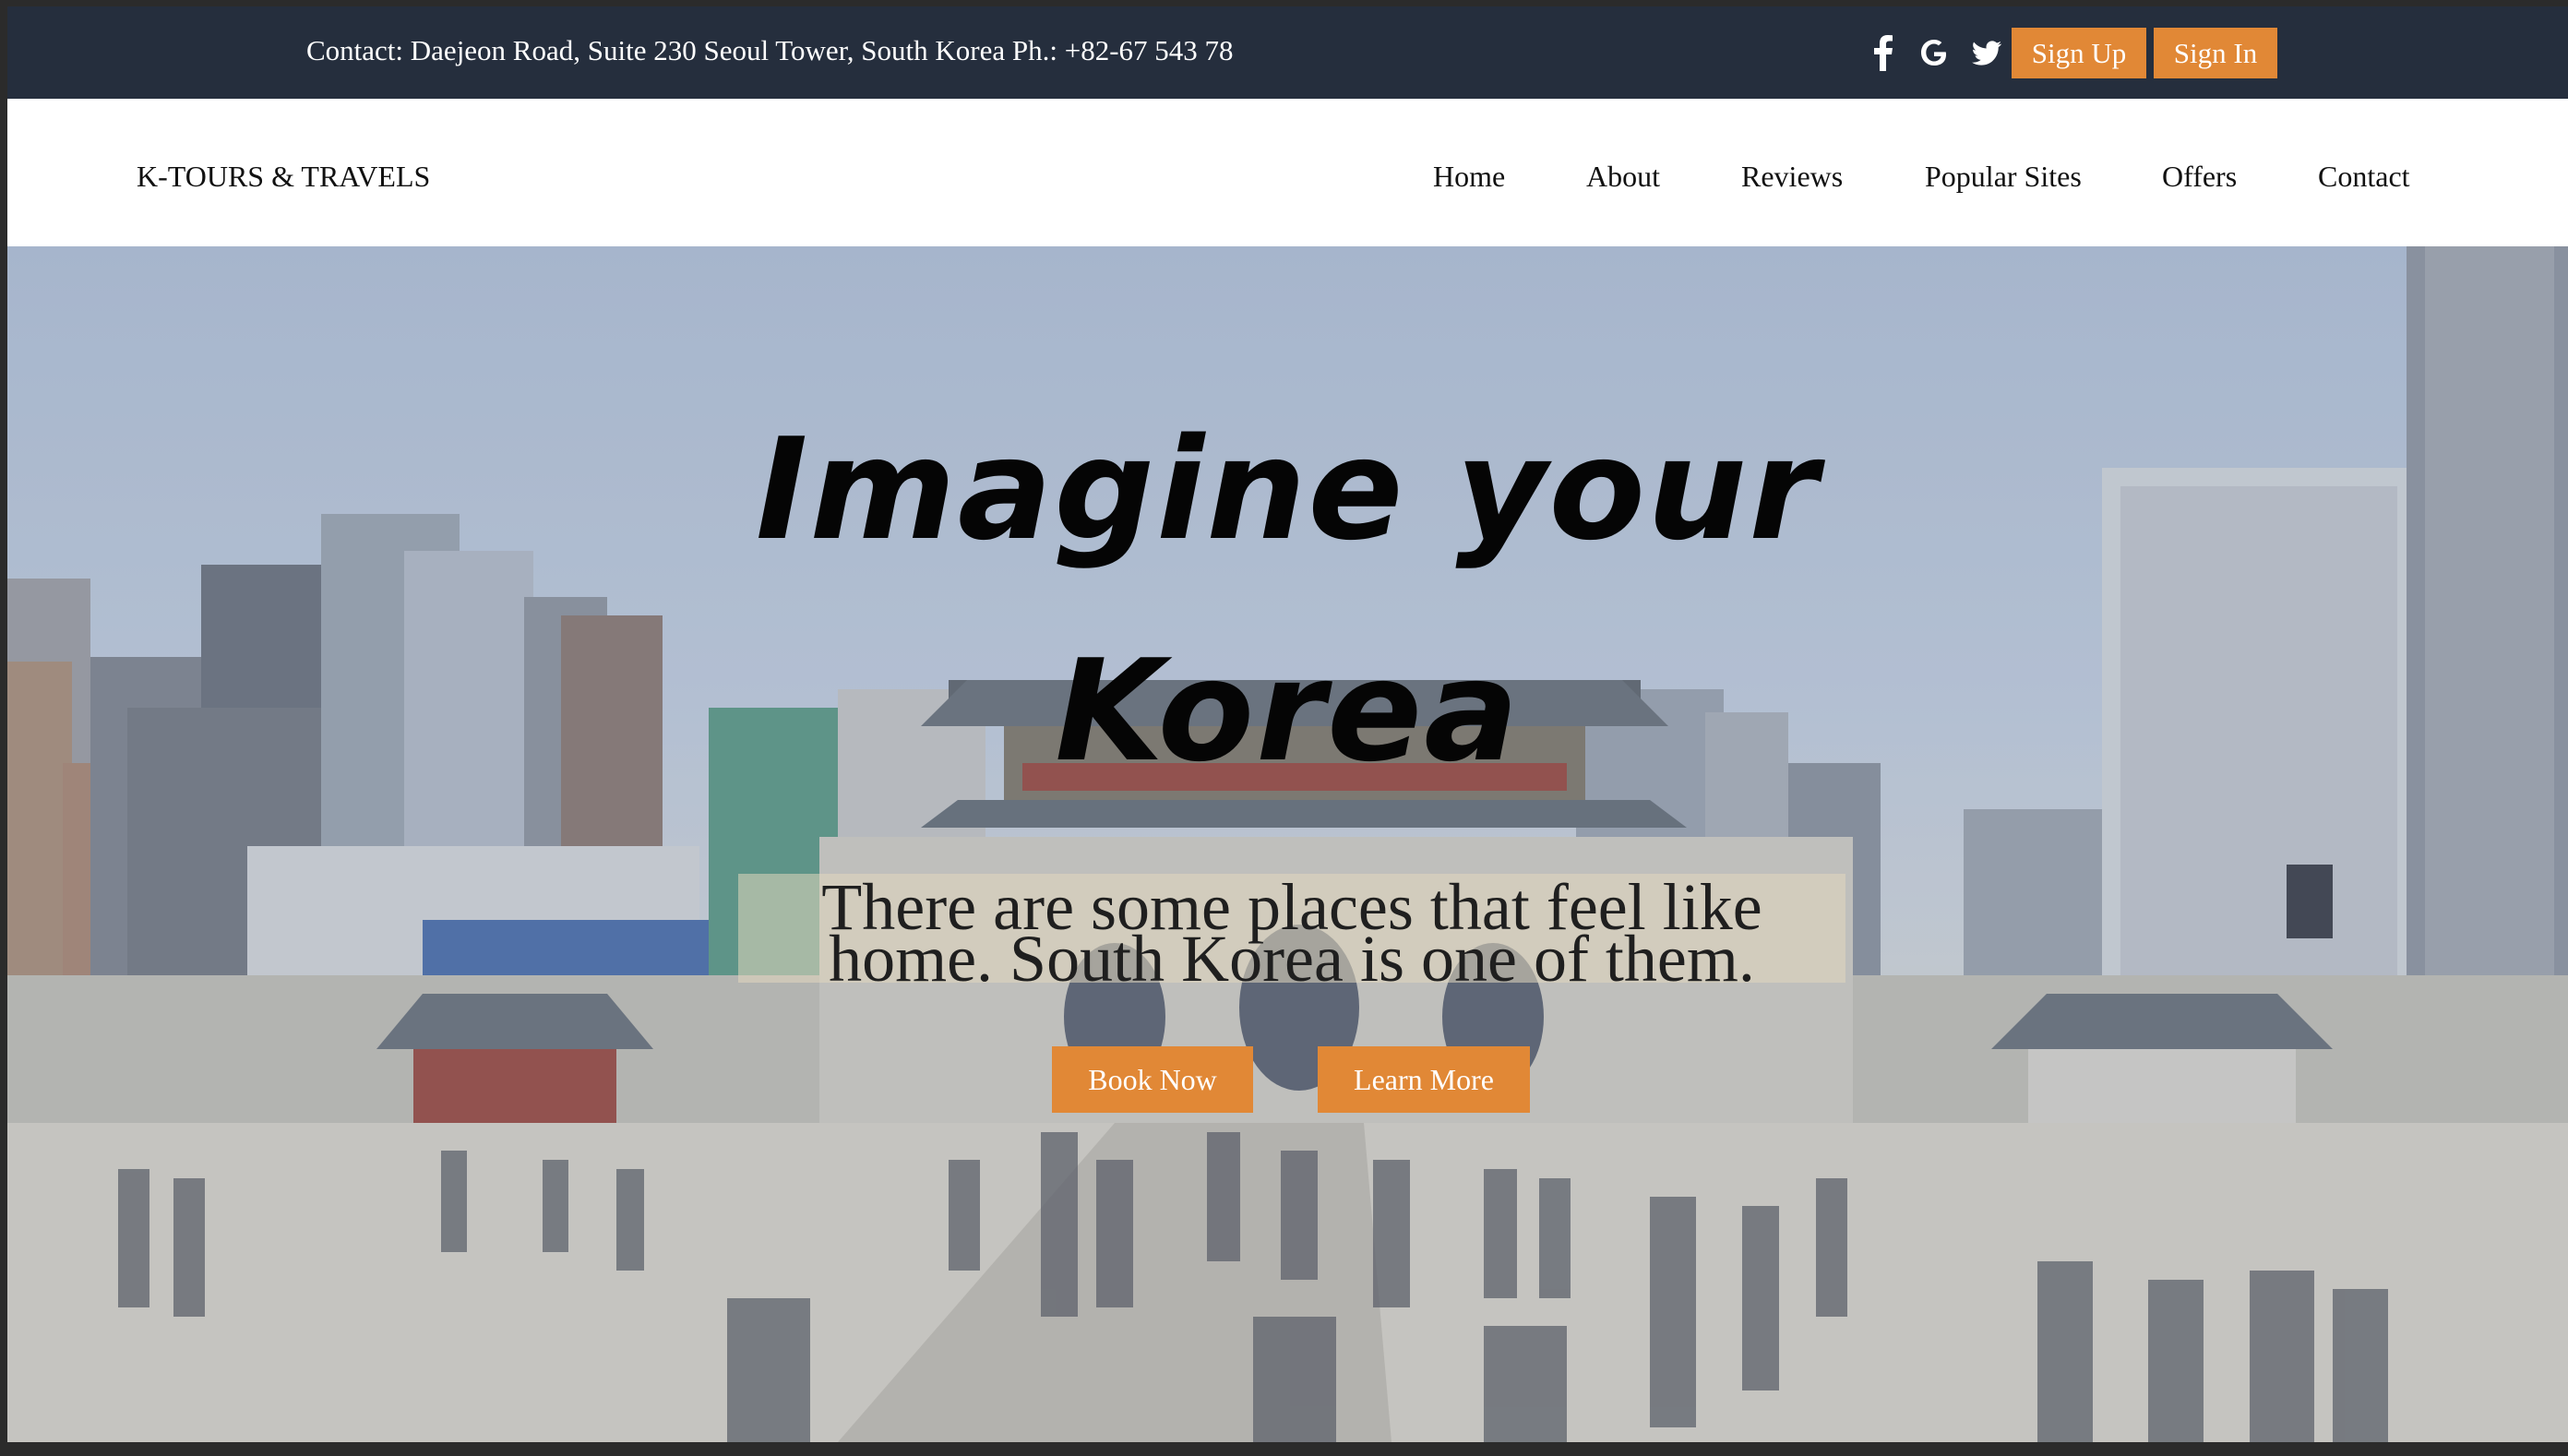 This screenshot has width=2568, height=1456. Describe the element at coordinates (1792, 177) in the screenshot. I see `nav-reviews: Reviews` at that location.